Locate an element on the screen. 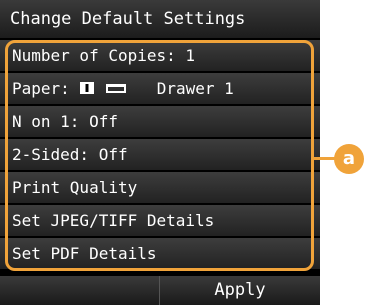 This screenshot has width=370, height=305. menu-item-set-jpeg-tiff-details: Set JPEG/TIFF Details is located at coordinates (160, 221).